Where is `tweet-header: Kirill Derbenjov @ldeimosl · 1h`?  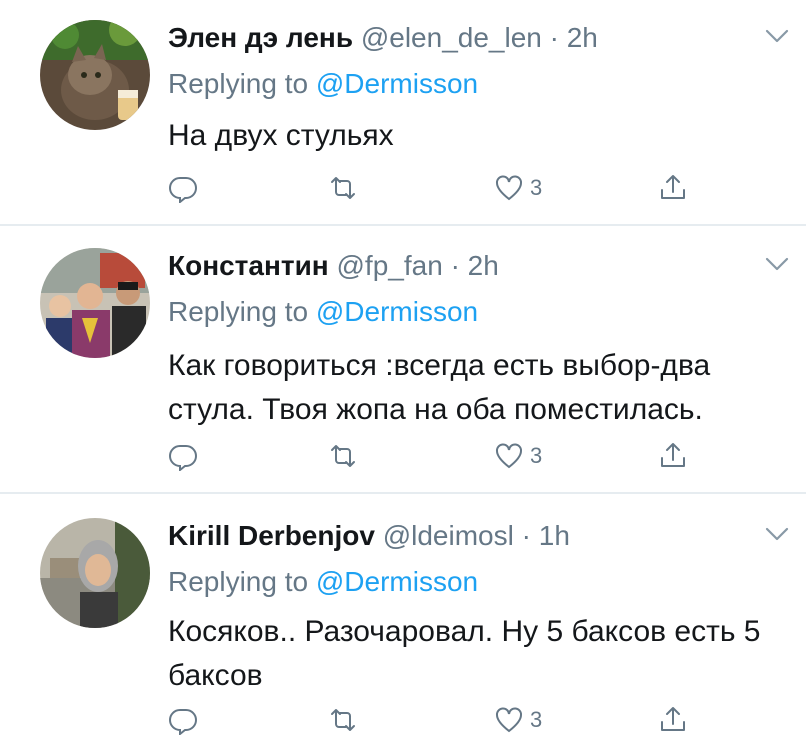
tweet-header: Kirill Derbenjov @ldeimosl · 1h is located at coordinates (487, 536).